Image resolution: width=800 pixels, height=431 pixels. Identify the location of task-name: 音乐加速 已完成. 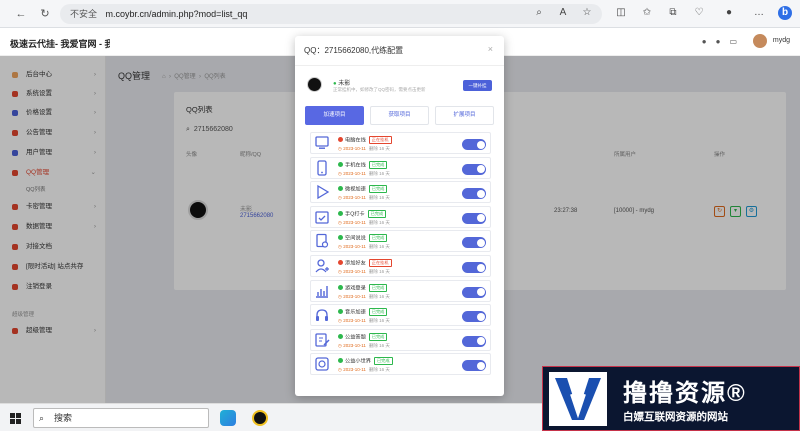
(363, 312).